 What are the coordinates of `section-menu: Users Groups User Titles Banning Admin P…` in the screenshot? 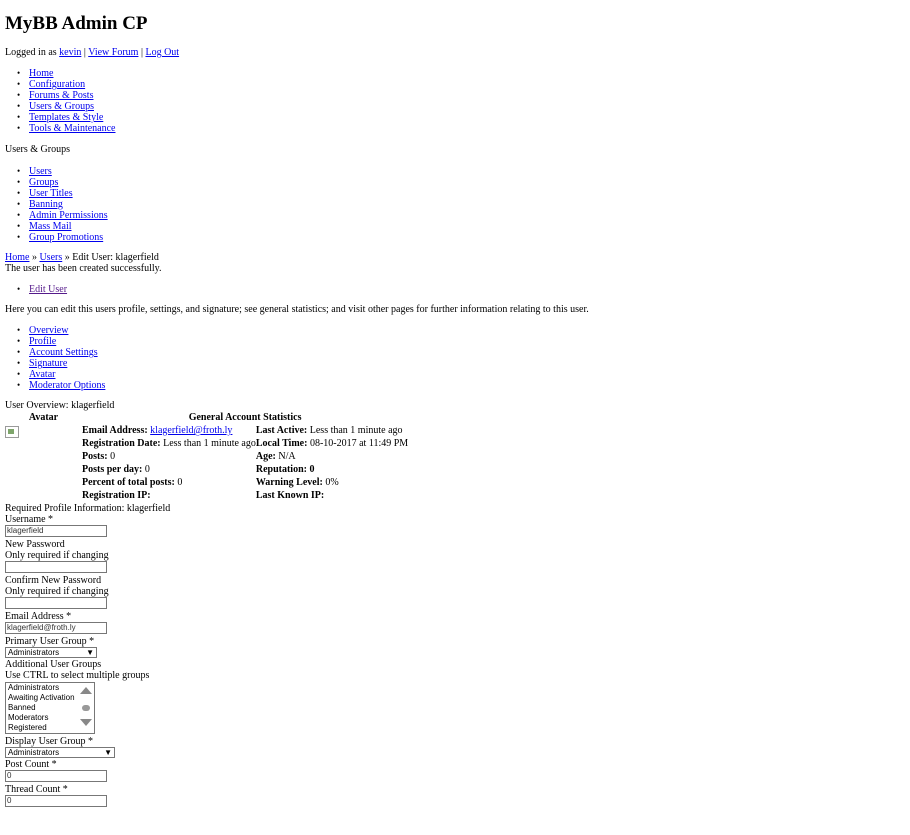 It's located at (455, 204).